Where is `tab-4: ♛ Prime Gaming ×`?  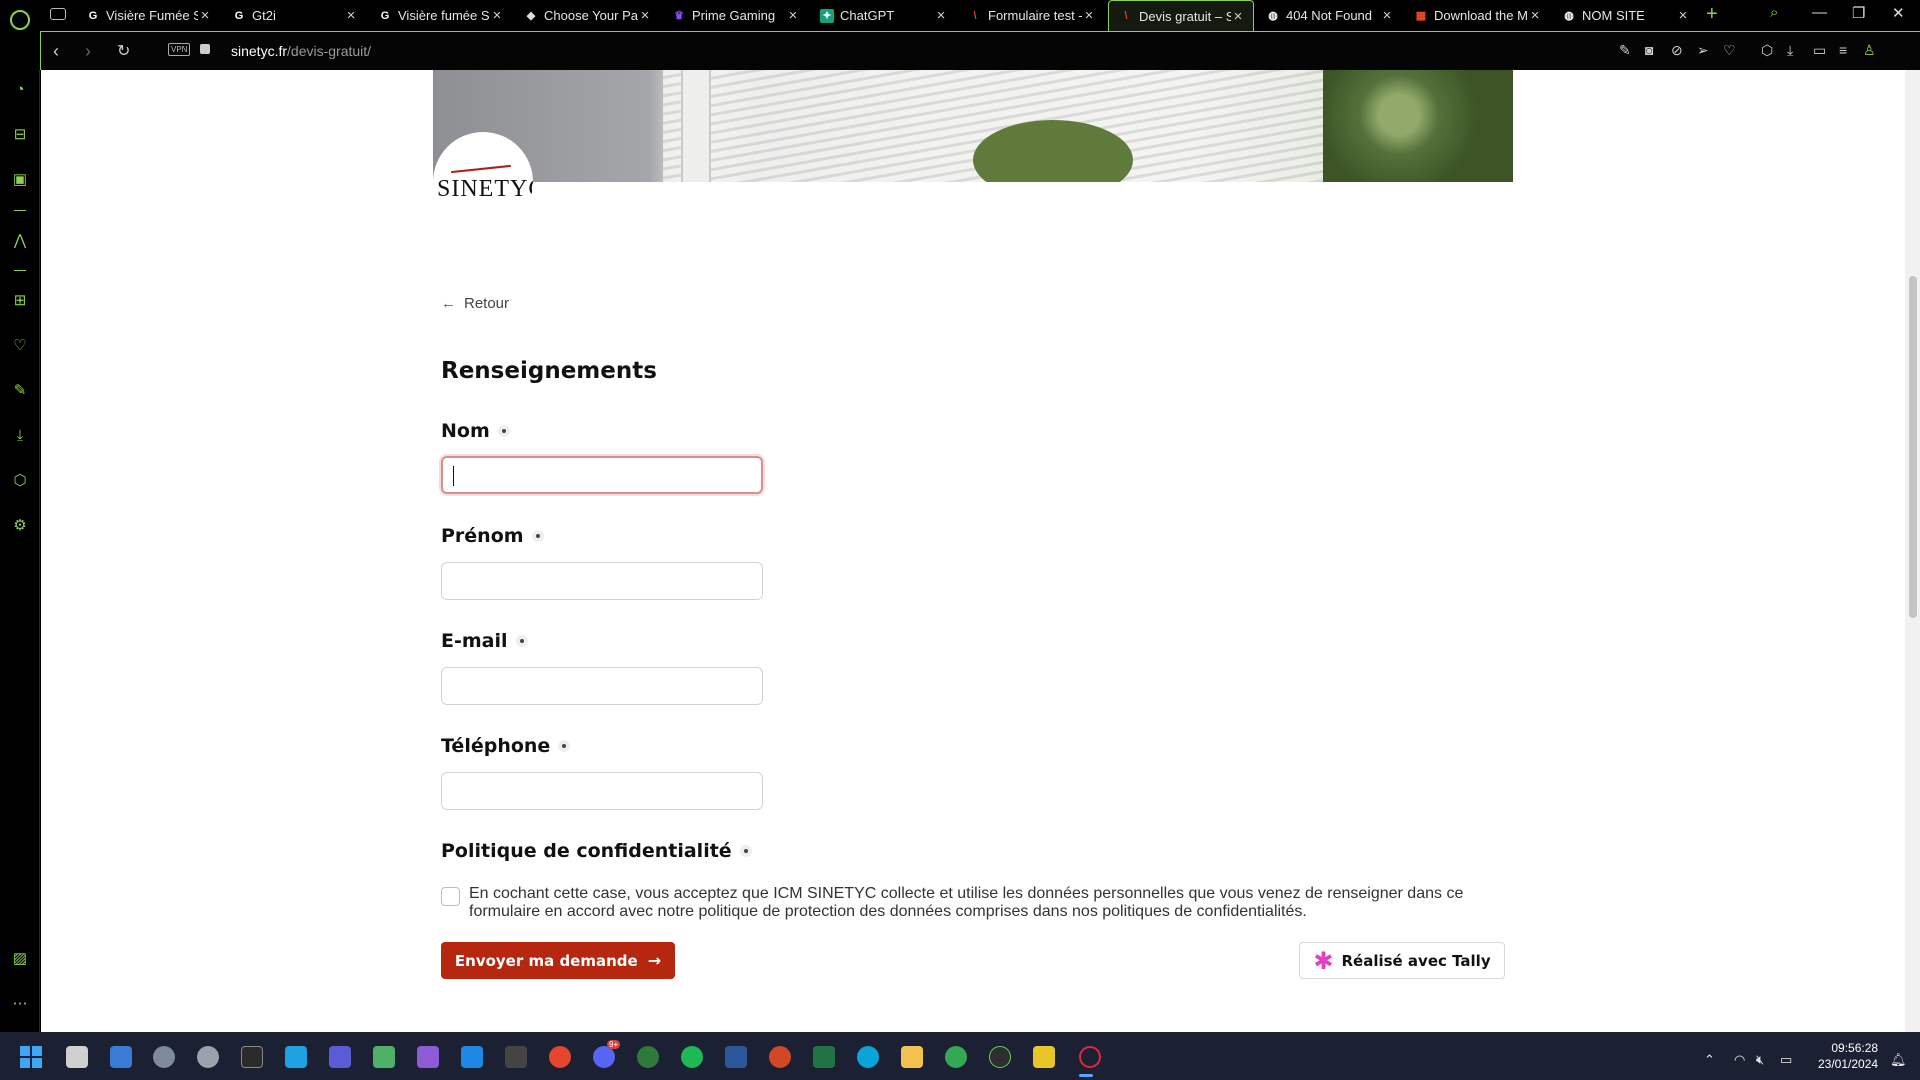 tab-4: ♛ Prime Gaming × is located at coordinates (735, 15).